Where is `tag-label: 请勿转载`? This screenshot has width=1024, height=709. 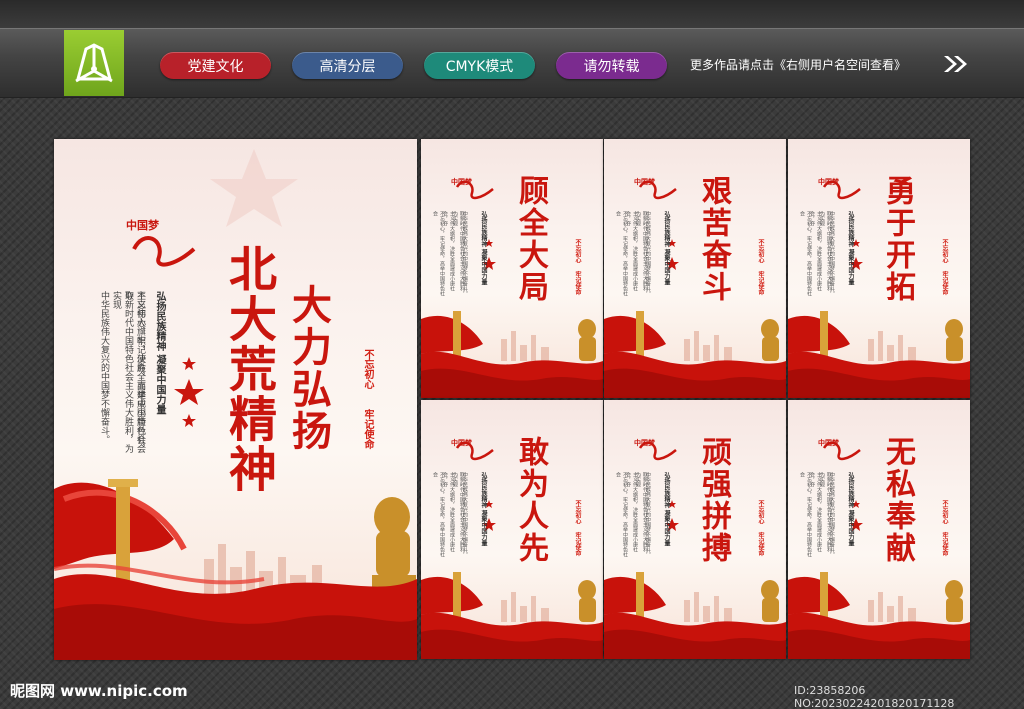
tag-label: 请勿转载 is located at coordinates (611, 66).